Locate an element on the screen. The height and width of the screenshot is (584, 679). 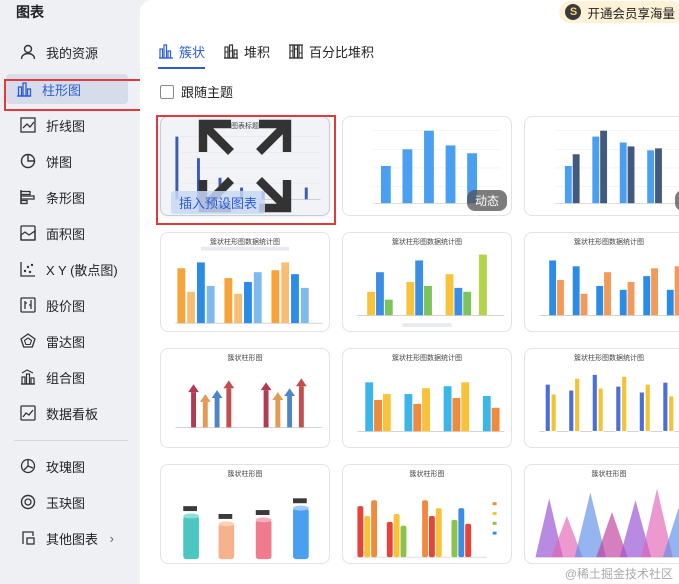
sidebar-item-label: 折线图 is located at coordinates (66, 126).